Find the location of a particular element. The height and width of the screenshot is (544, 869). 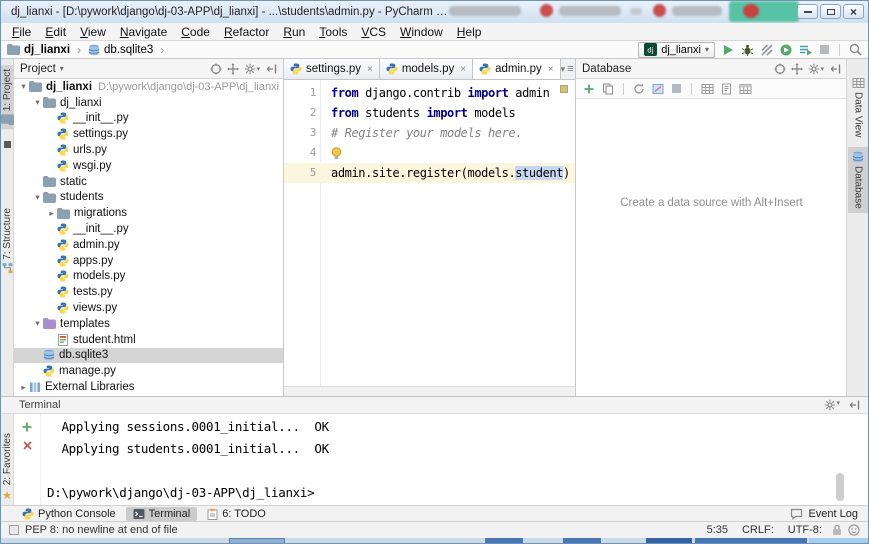

close-button: × is located at coordinates (853, 11).